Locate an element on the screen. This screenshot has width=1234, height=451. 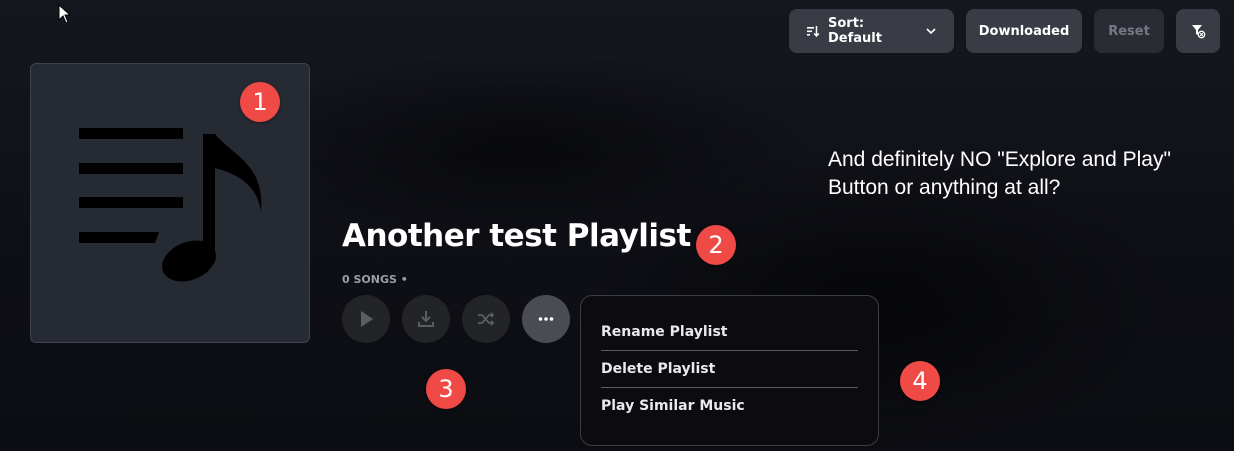
more-options-button is located at coordinates (546, 319).